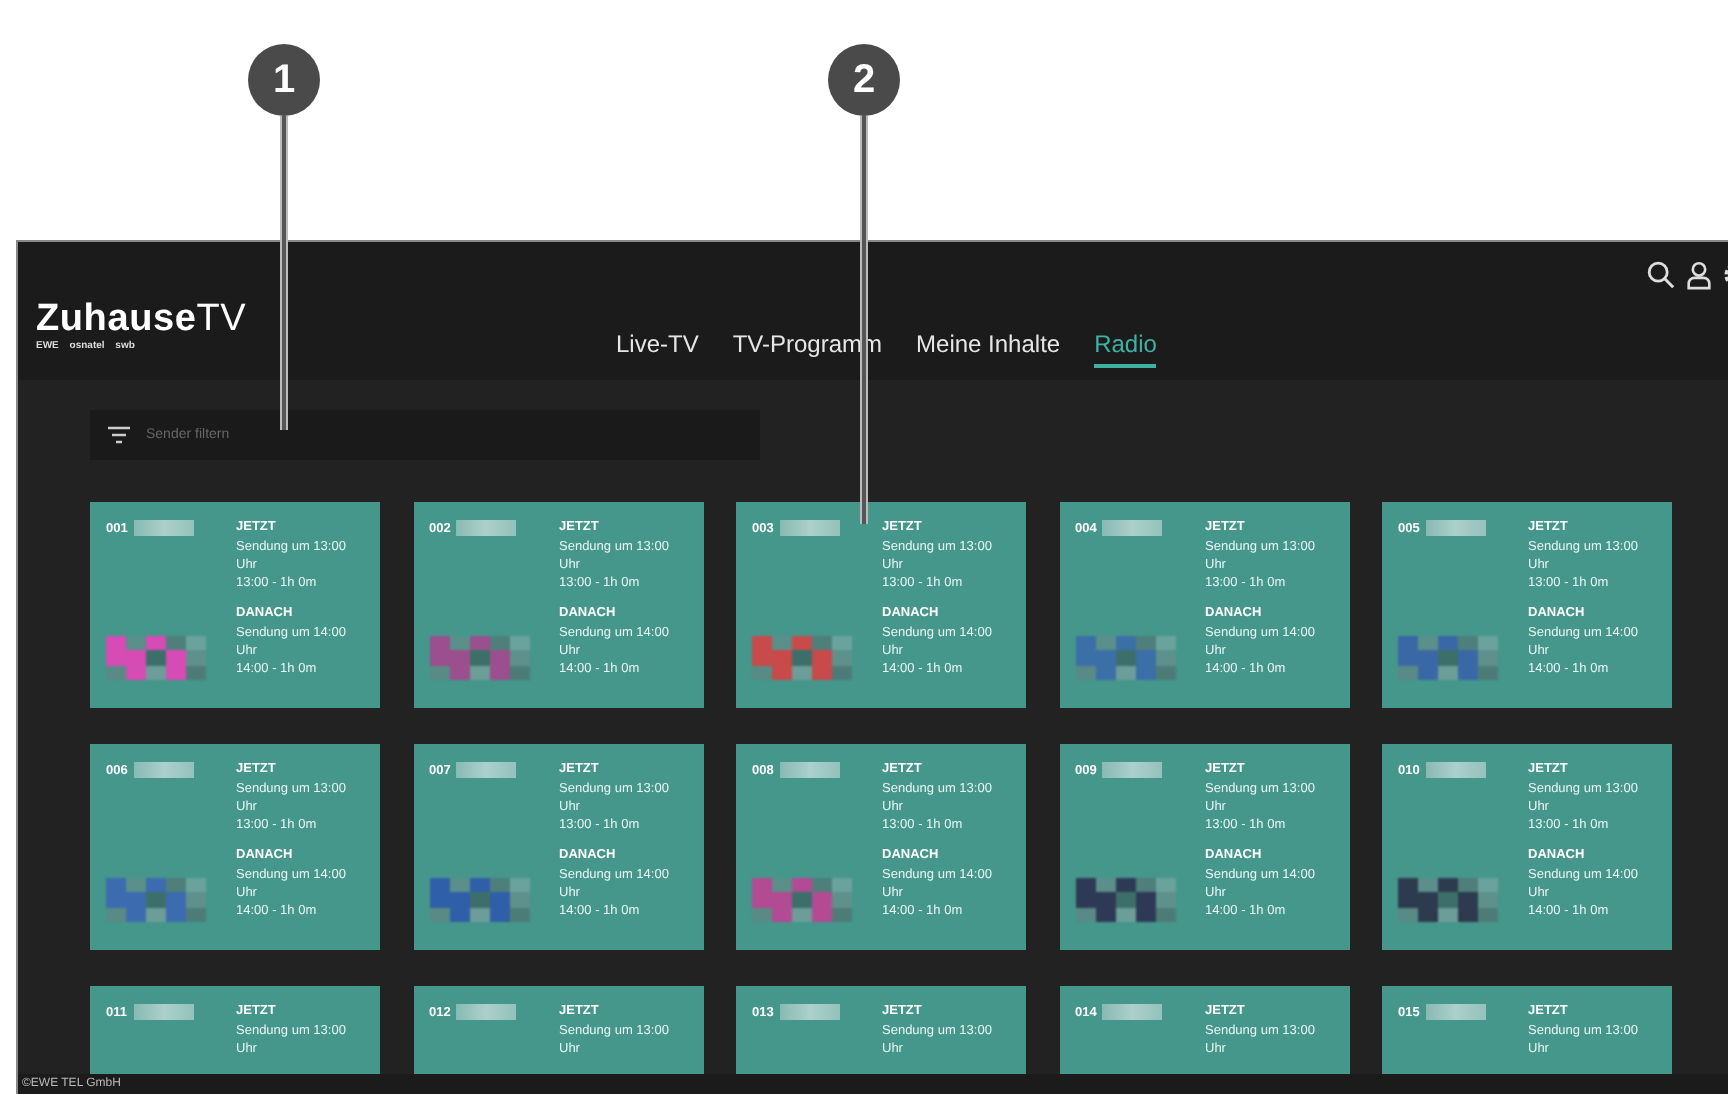 The image size is (1728, 1094). I want to click on nav-tab: Meine Inhalte, so click(988, 349).